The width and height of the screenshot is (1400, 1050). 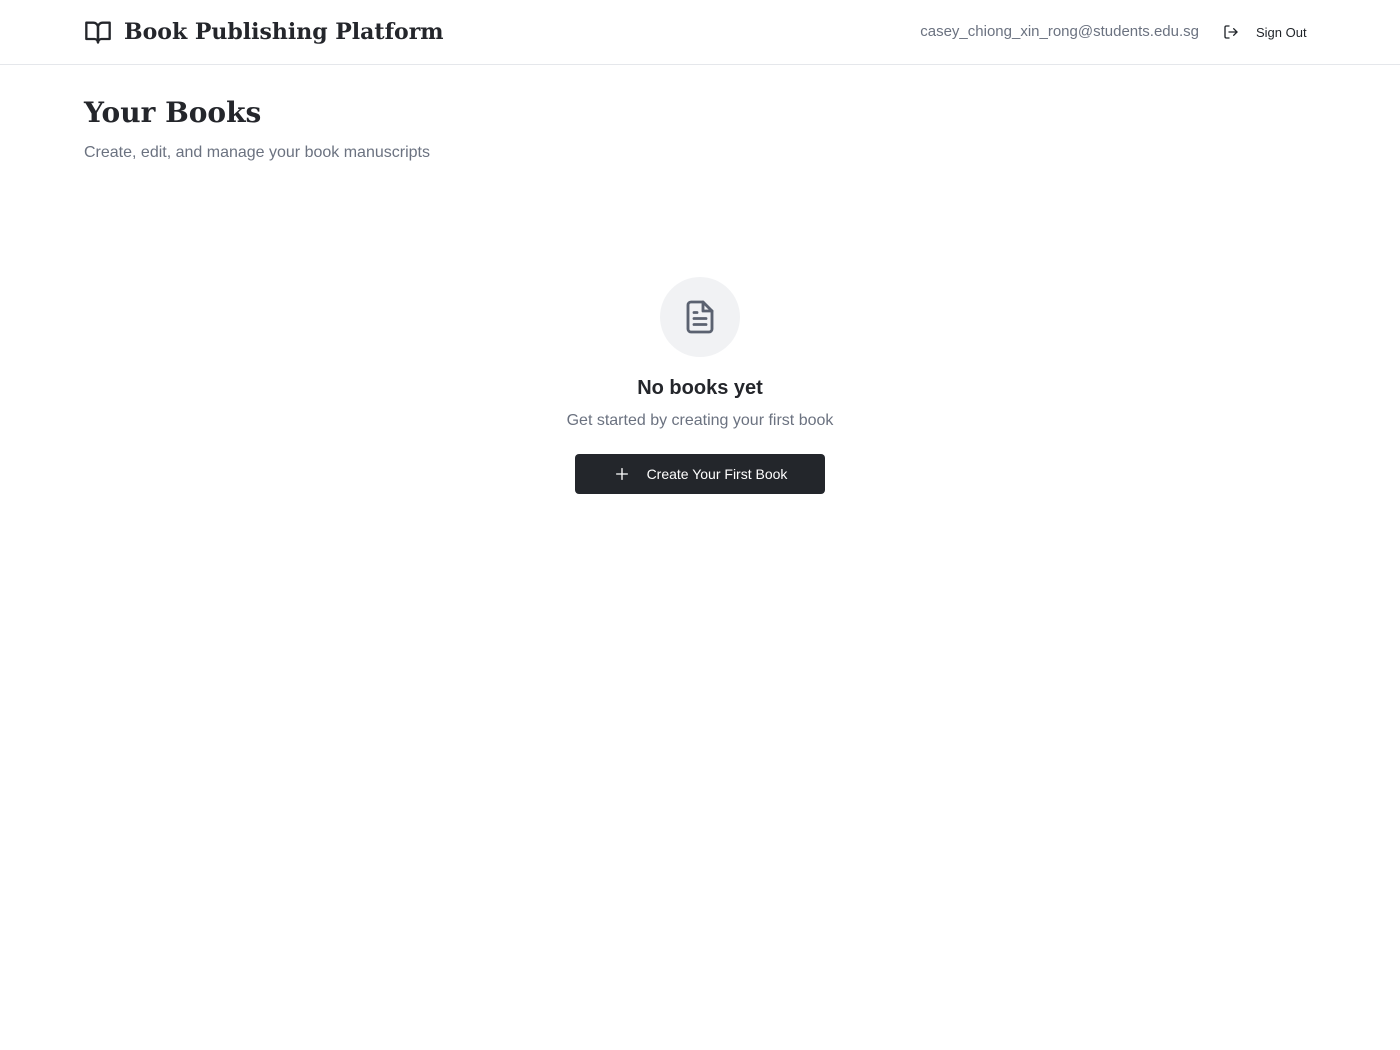 What do you see at coordinates (622, 474) in the screenshot?
I see `plus-icon` at bounding box center [622, 474].